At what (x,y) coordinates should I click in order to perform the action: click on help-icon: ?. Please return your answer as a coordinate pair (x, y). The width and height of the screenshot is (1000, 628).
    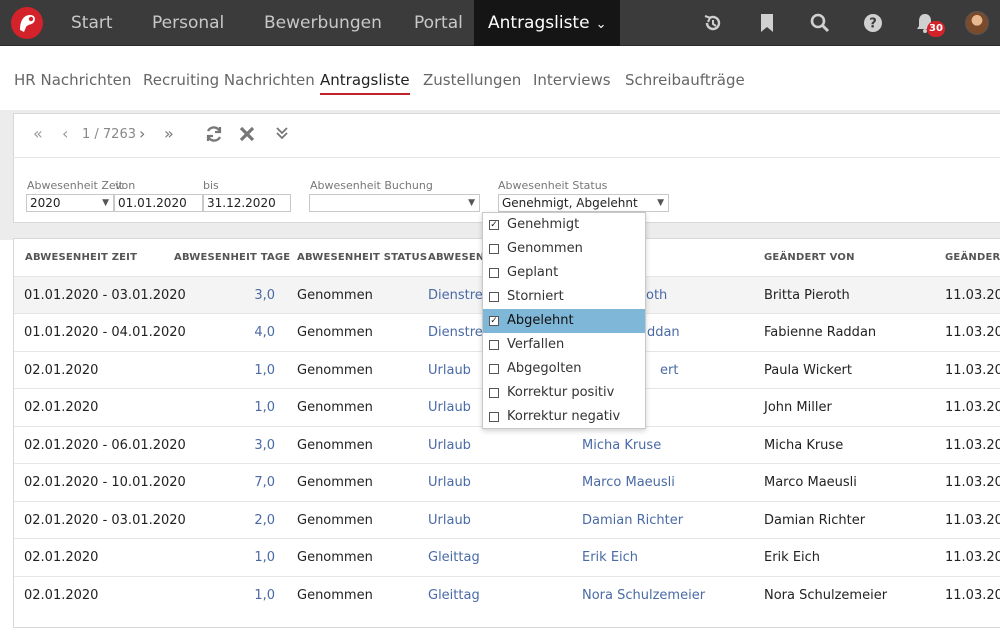
    Looking at the image, I should click on (873, 23).